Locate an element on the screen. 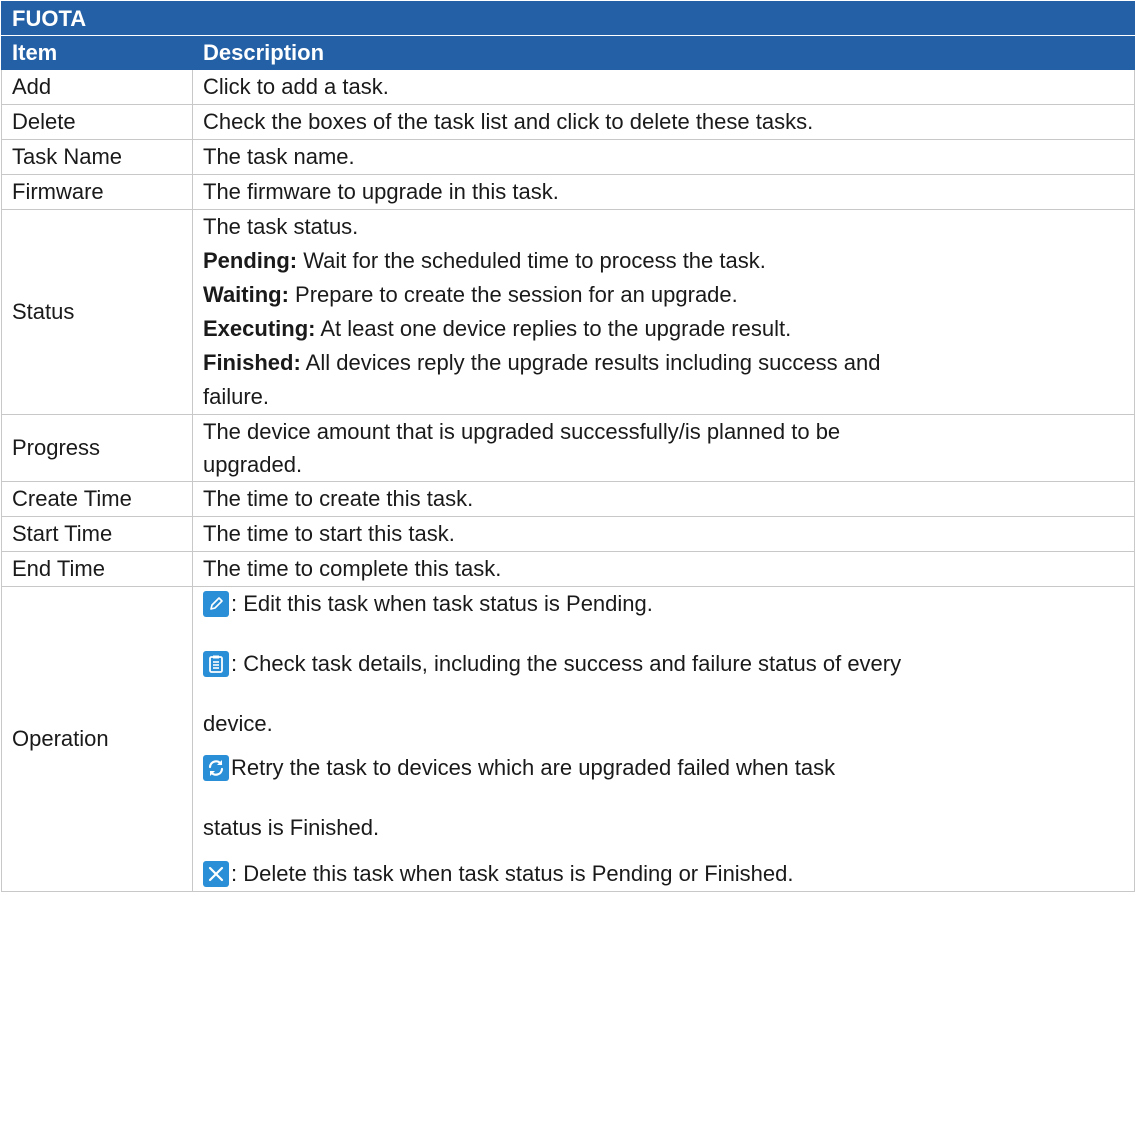 The width and height of the screenshot is (1136, 1141). item-cell: Firmware is located at coordinates (97, 192).